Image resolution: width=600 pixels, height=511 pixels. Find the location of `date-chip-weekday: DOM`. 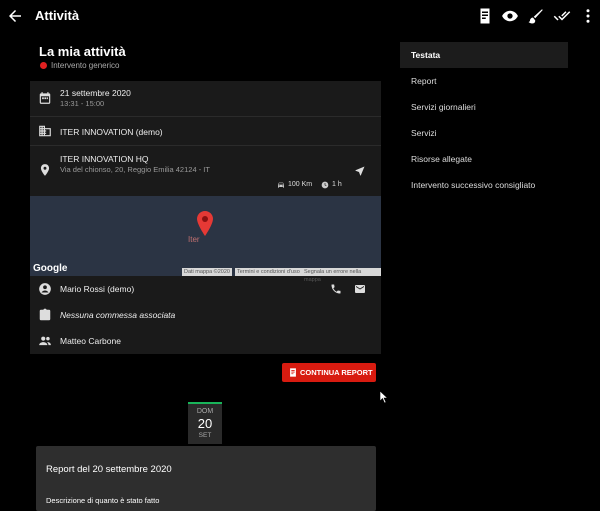

date-chip-weekday: DOM is located at coordinates (205, 411).